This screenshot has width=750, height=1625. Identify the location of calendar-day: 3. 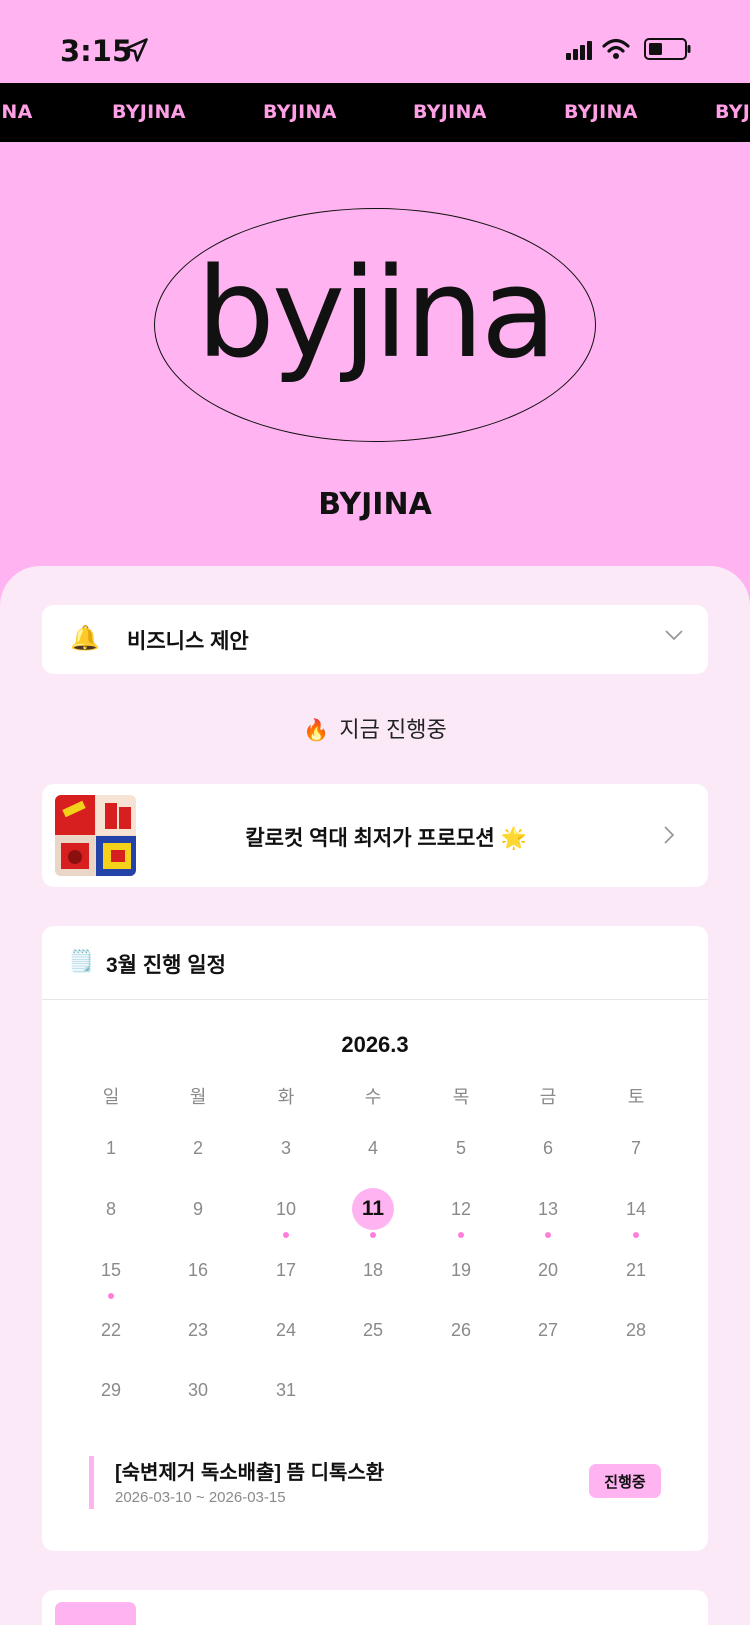
(286, 1148).